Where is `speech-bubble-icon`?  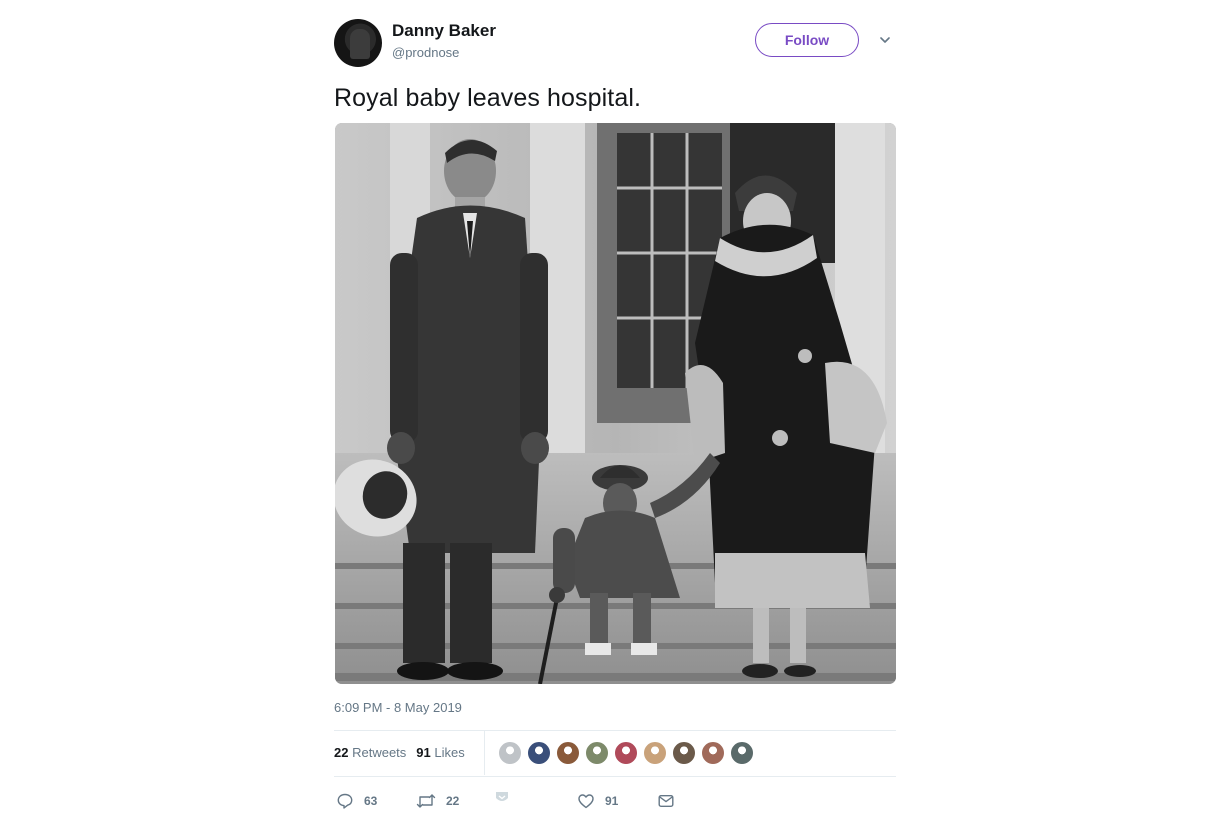 speech-bubble-icon is located at coordinates (345, 801).